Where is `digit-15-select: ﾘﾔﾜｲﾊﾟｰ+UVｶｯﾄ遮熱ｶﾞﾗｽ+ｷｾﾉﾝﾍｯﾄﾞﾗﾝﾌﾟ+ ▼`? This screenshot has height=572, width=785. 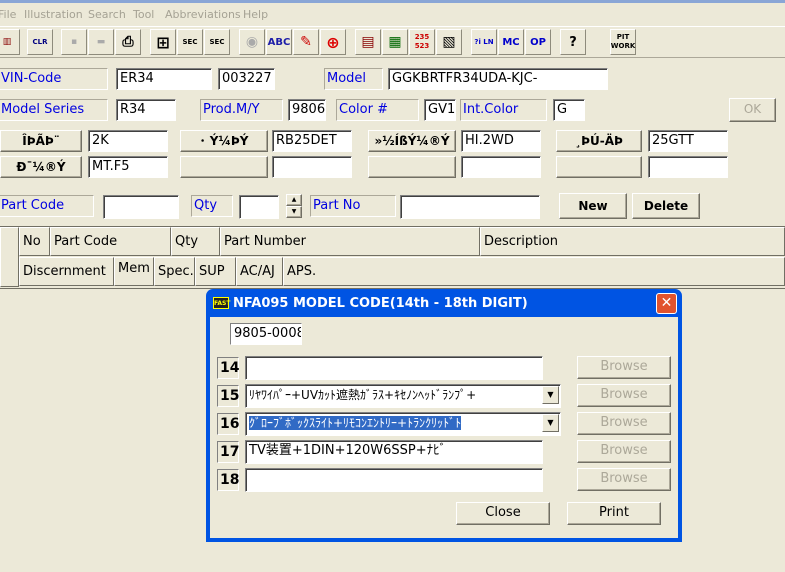 digit-15-select: ﾘﾔﾜｲﾊﾟｰ+UVｶｯﾄ遮熱ｶﾞﾗｽ+ｷｾﾉﾝﾍｯﾄﾞﾗﾝﾌﾟ+ ▼ is located at coordinates (403, 396).